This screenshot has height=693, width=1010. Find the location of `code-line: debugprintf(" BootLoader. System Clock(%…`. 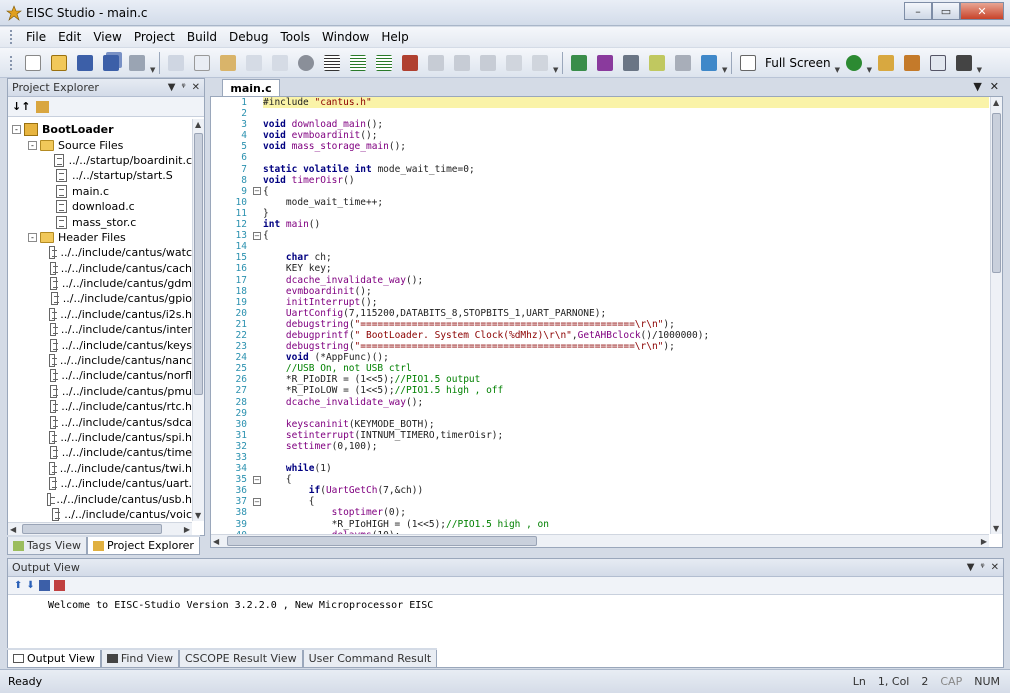

code-line: debugprintf(" BootLoader. System Clock(%… is located at coordinates (626, 335).